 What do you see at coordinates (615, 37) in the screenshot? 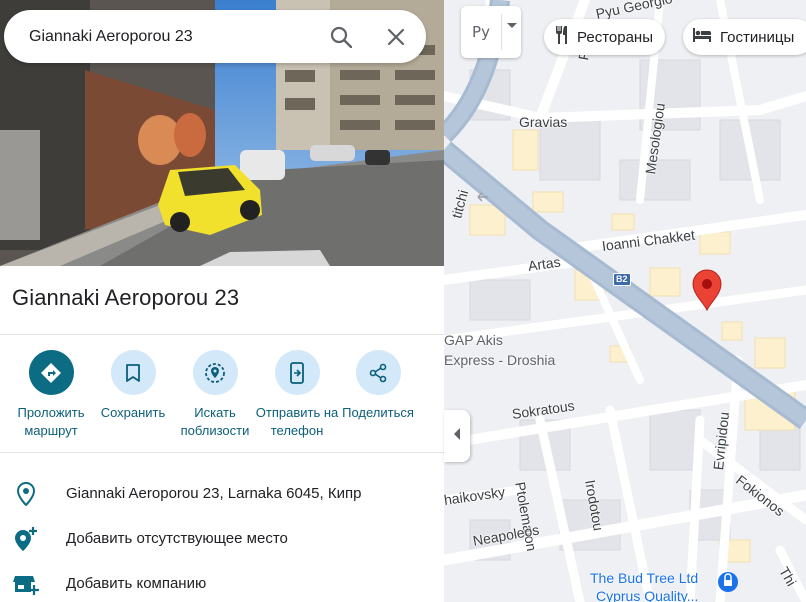
I see `chip-label: Рестораны` at bounding box center [615, 37].